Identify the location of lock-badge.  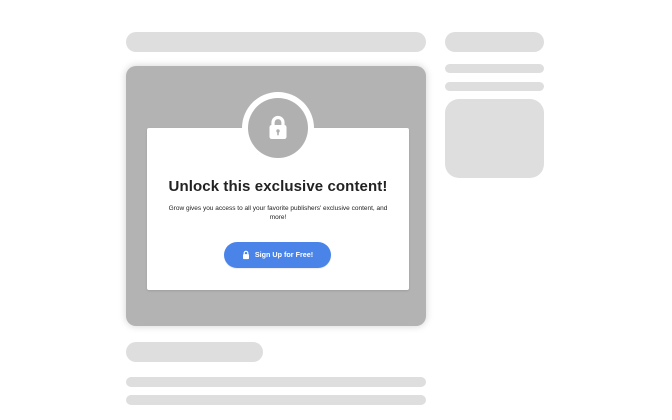
(278, 128).